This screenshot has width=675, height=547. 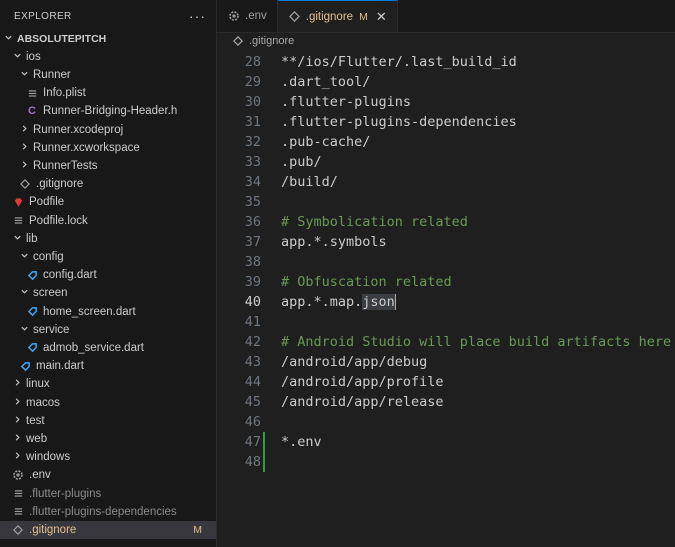 I want to click on line-number: 44, so click(x=252, y=382).